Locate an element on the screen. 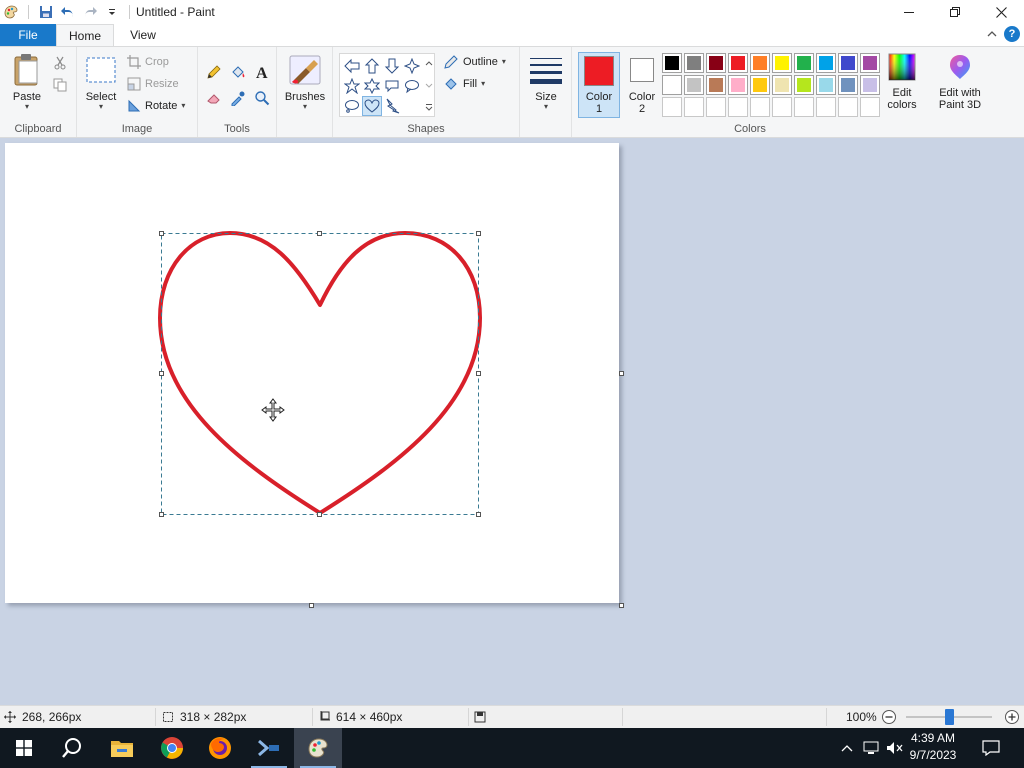 This screenshot has width=1024, height=768. selection-handle-e is located at coordinates (478, 373).